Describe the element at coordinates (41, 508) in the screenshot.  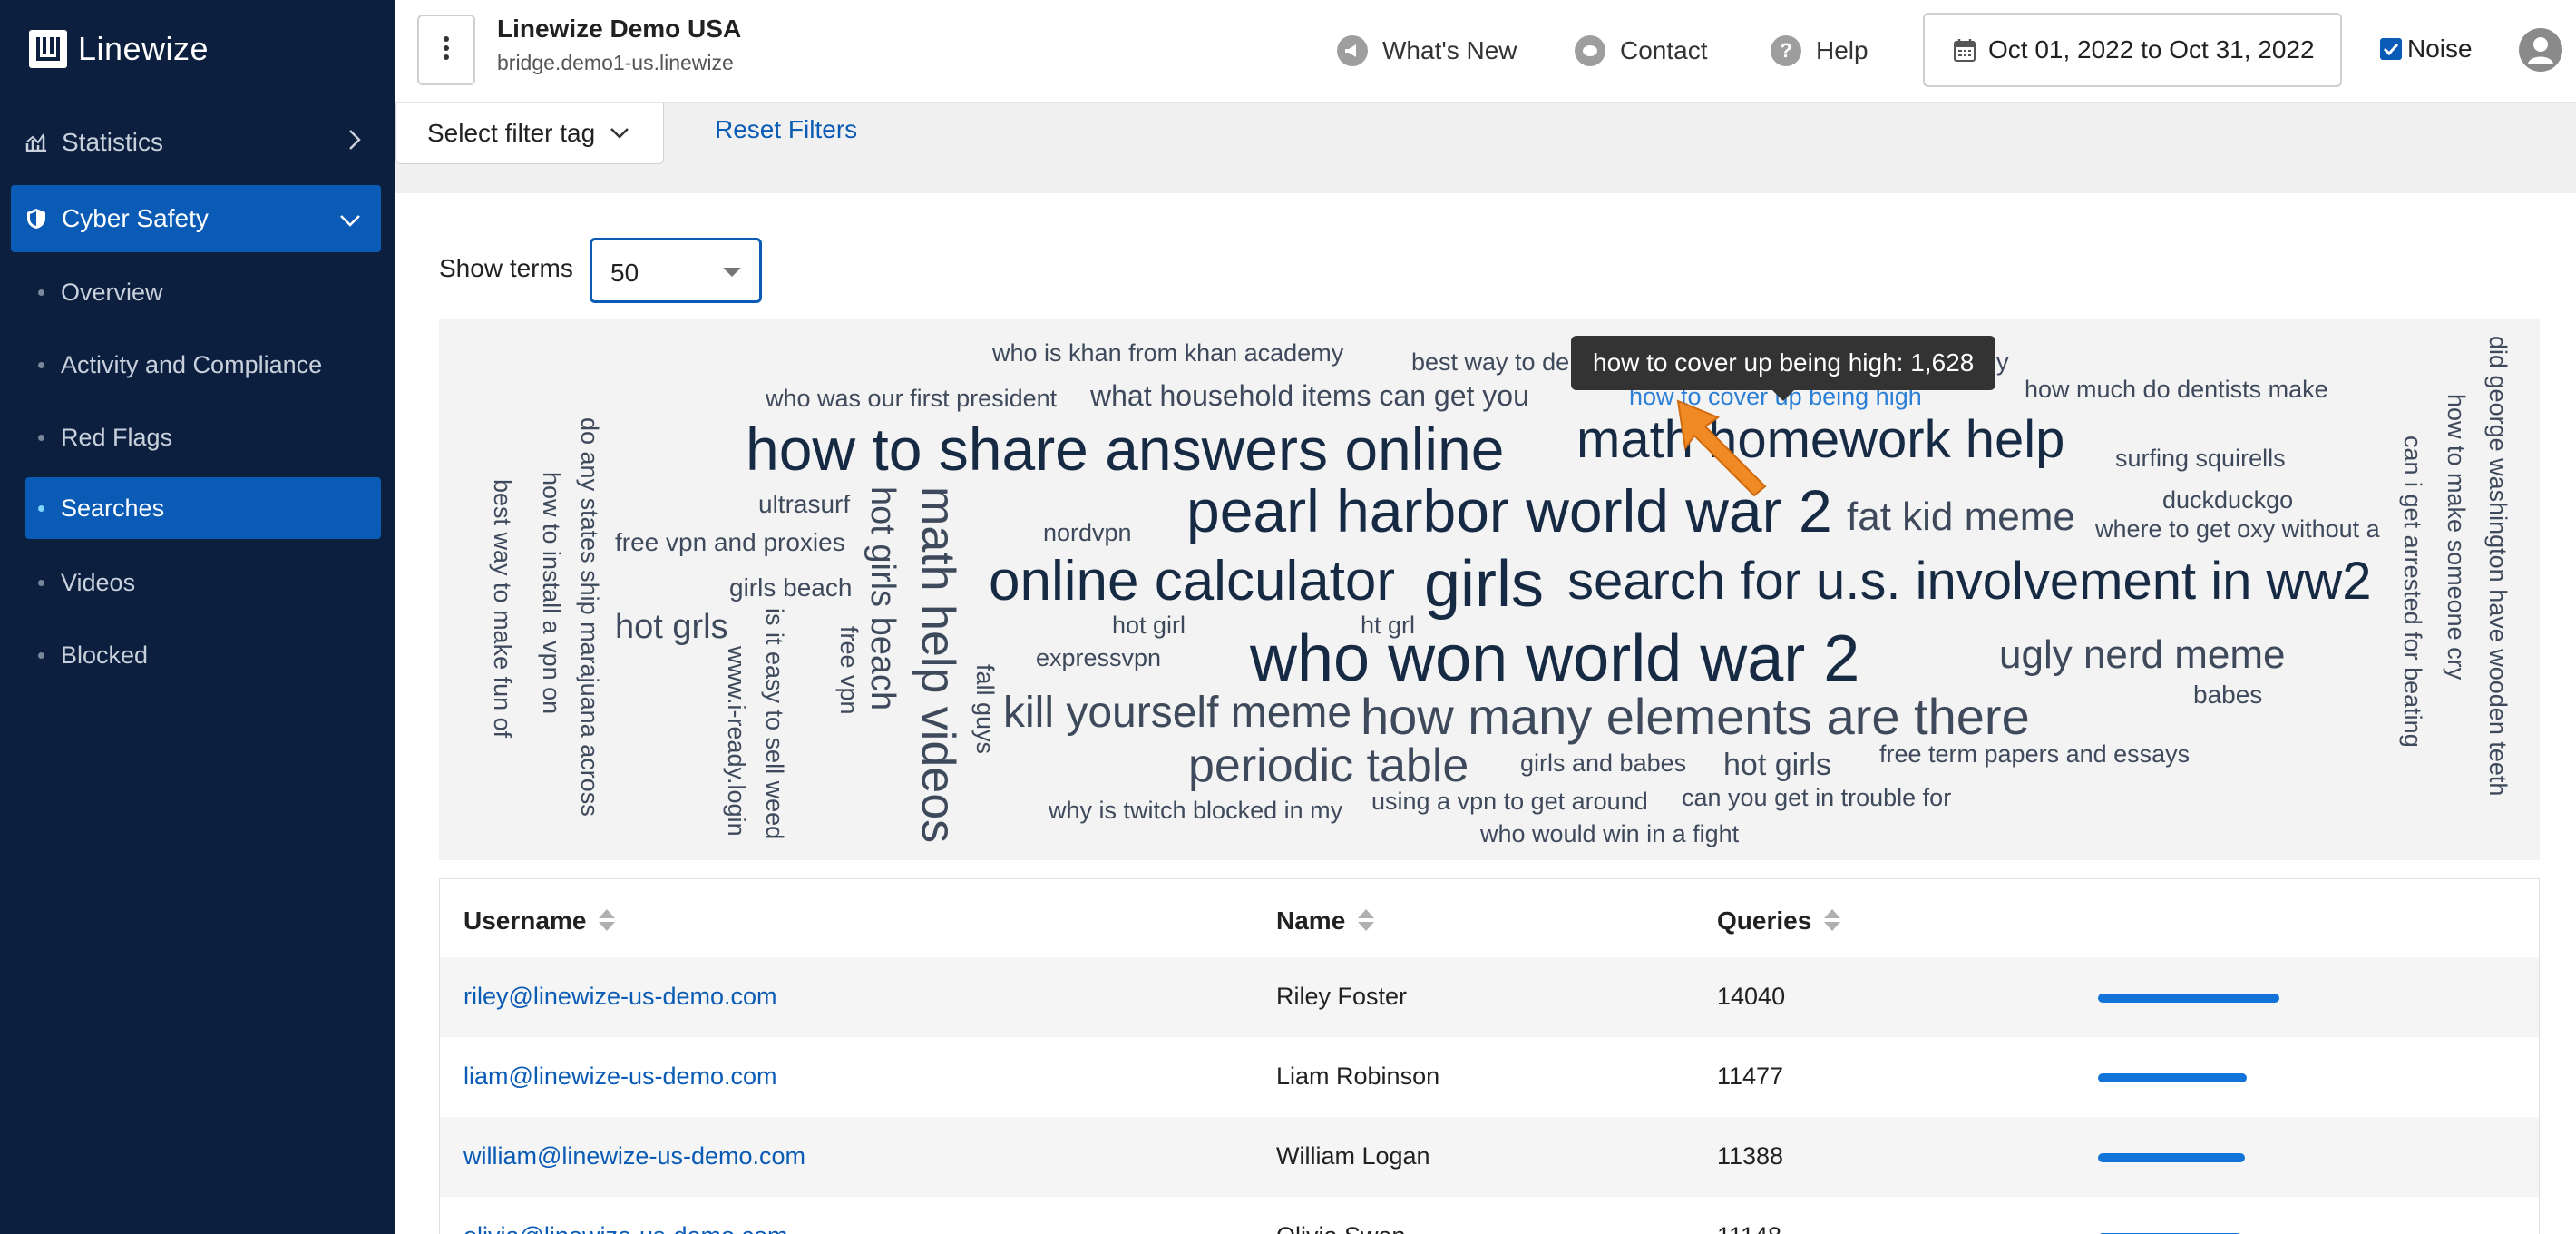
I see `bullet-icon` at that location.